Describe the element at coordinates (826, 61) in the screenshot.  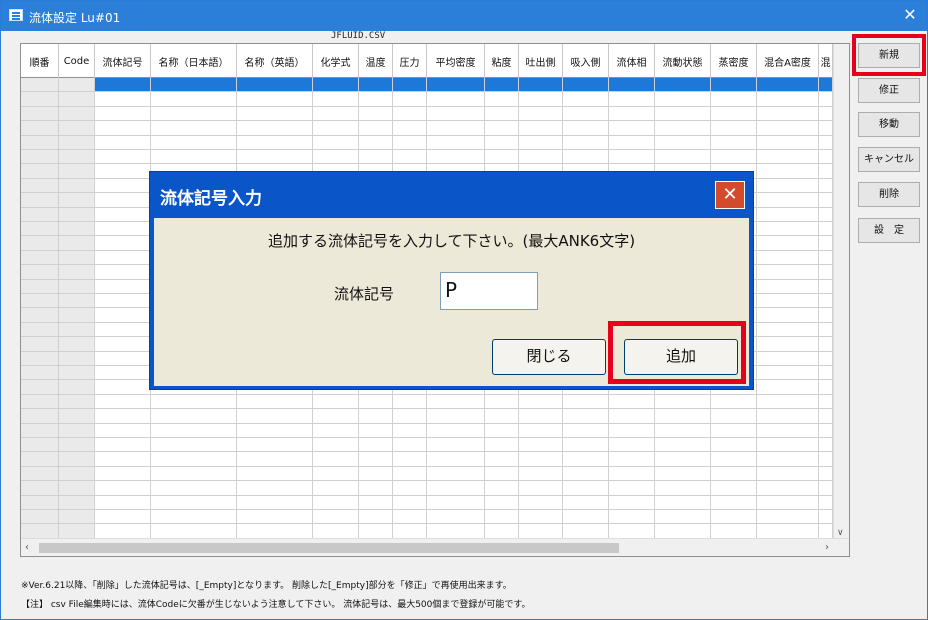
I see `column-header: 混` at that location.